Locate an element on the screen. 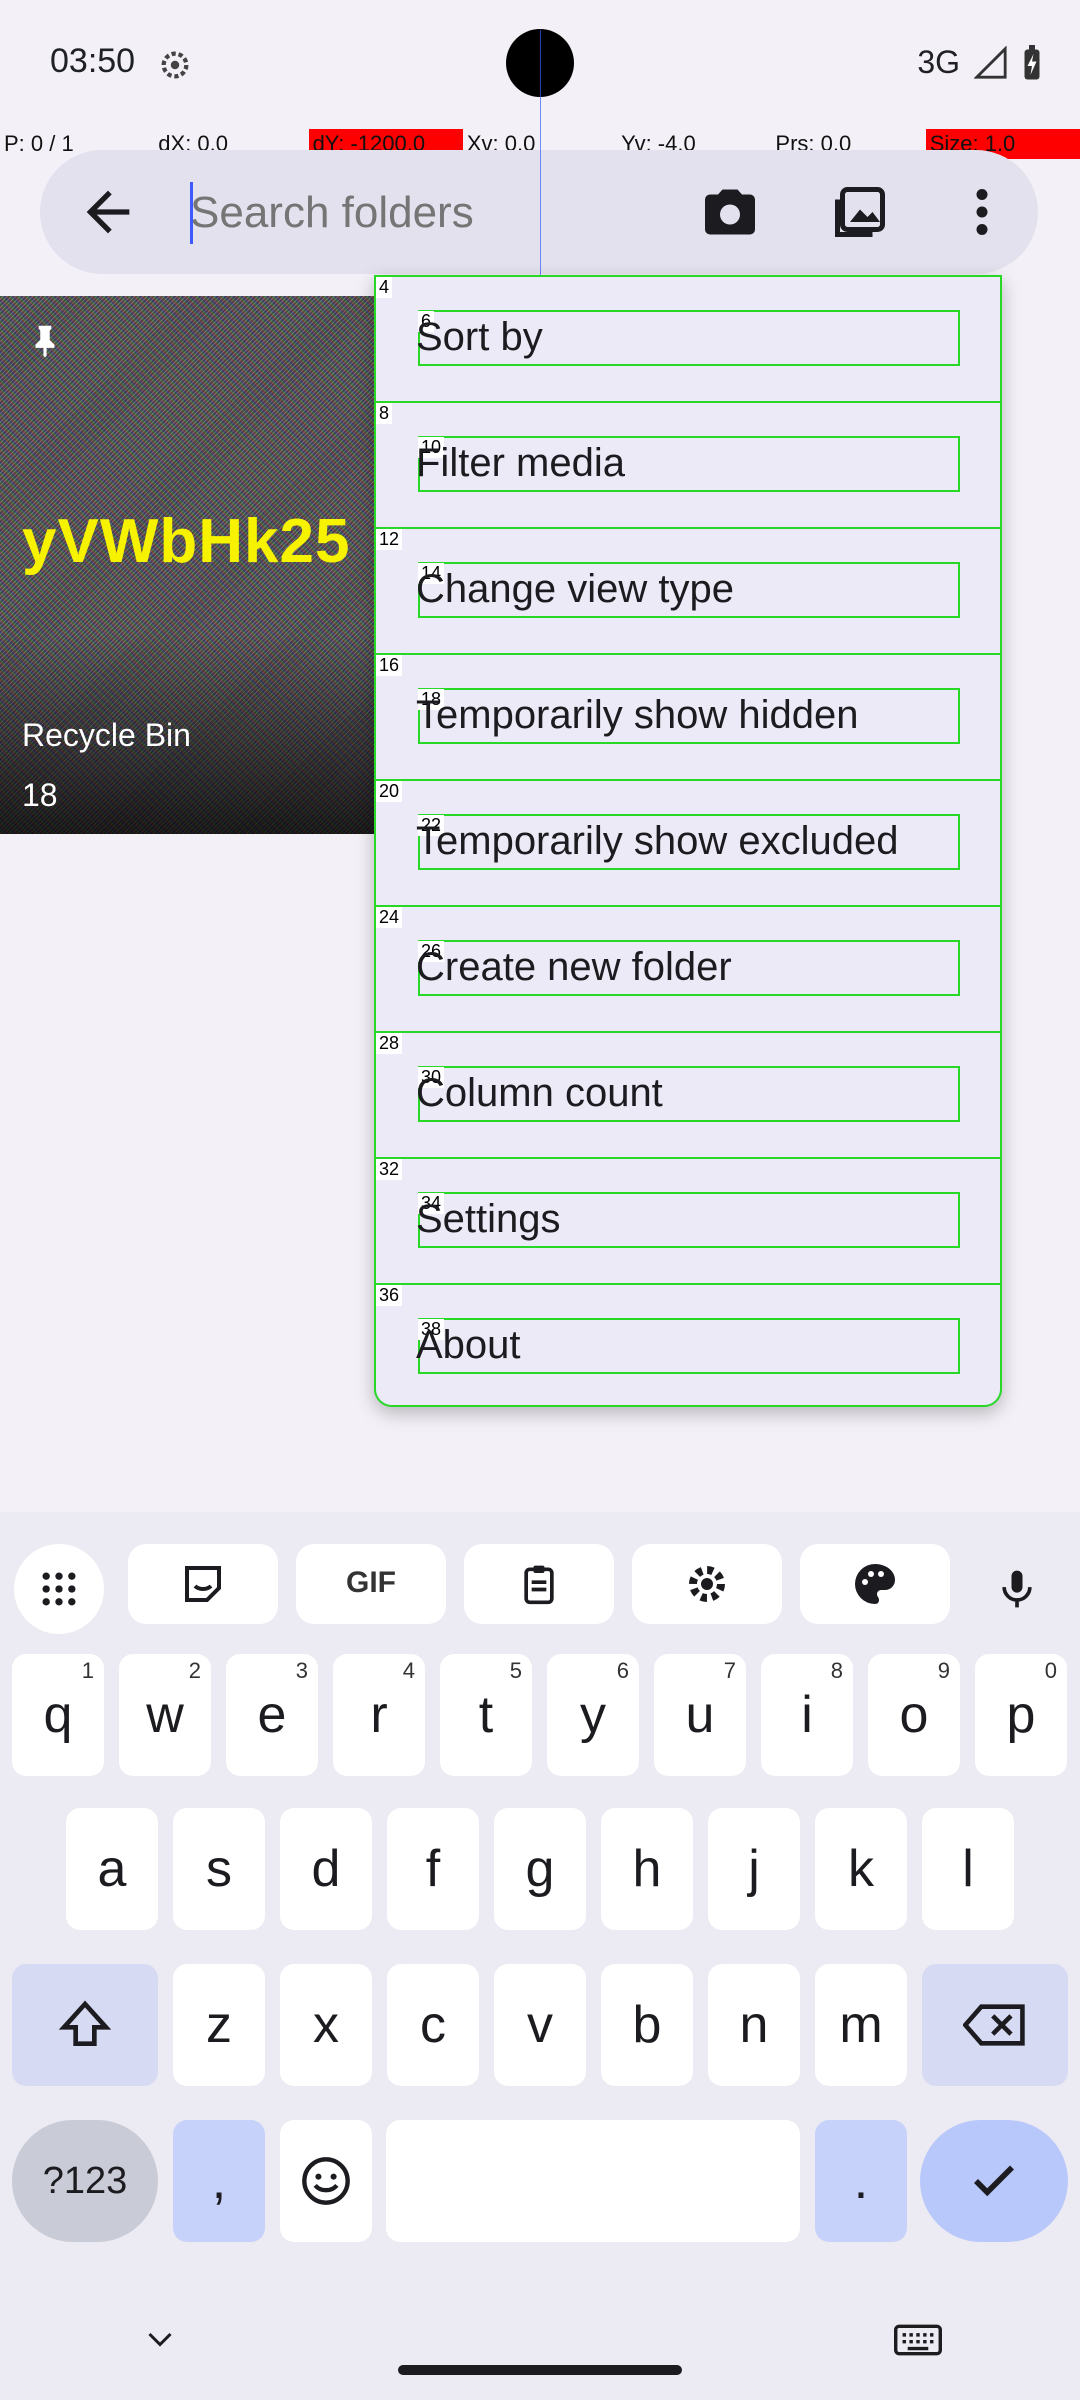 This screenshot has height=2400, width=1080. gif-button: GIF is located at coordinates (371, 1584).